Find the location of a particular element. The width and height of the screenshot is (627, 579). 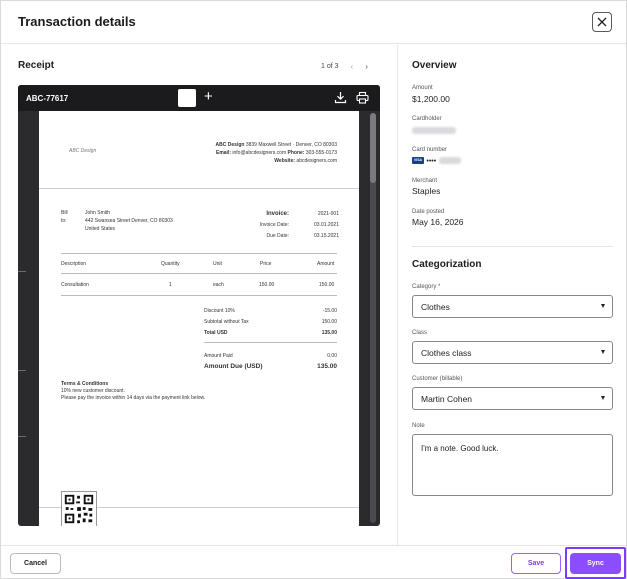

viewer-toolbar: ABC-77617 + is located at coordinates (199, 98).